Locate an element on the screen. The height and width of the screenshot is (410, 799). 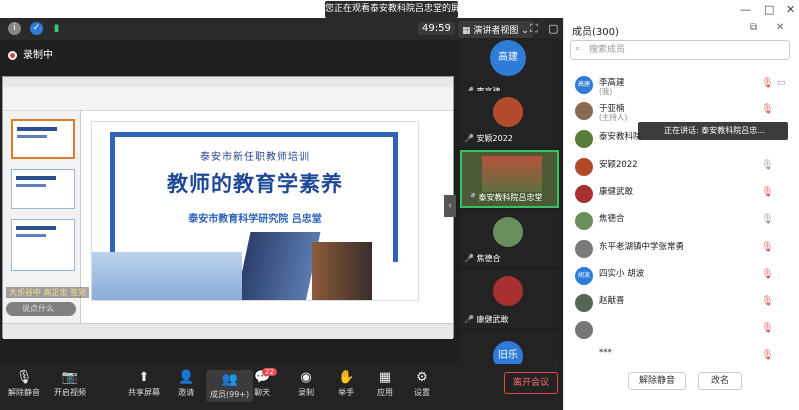
member-name: 泰安教科院 is located at coordinates (620, 137).